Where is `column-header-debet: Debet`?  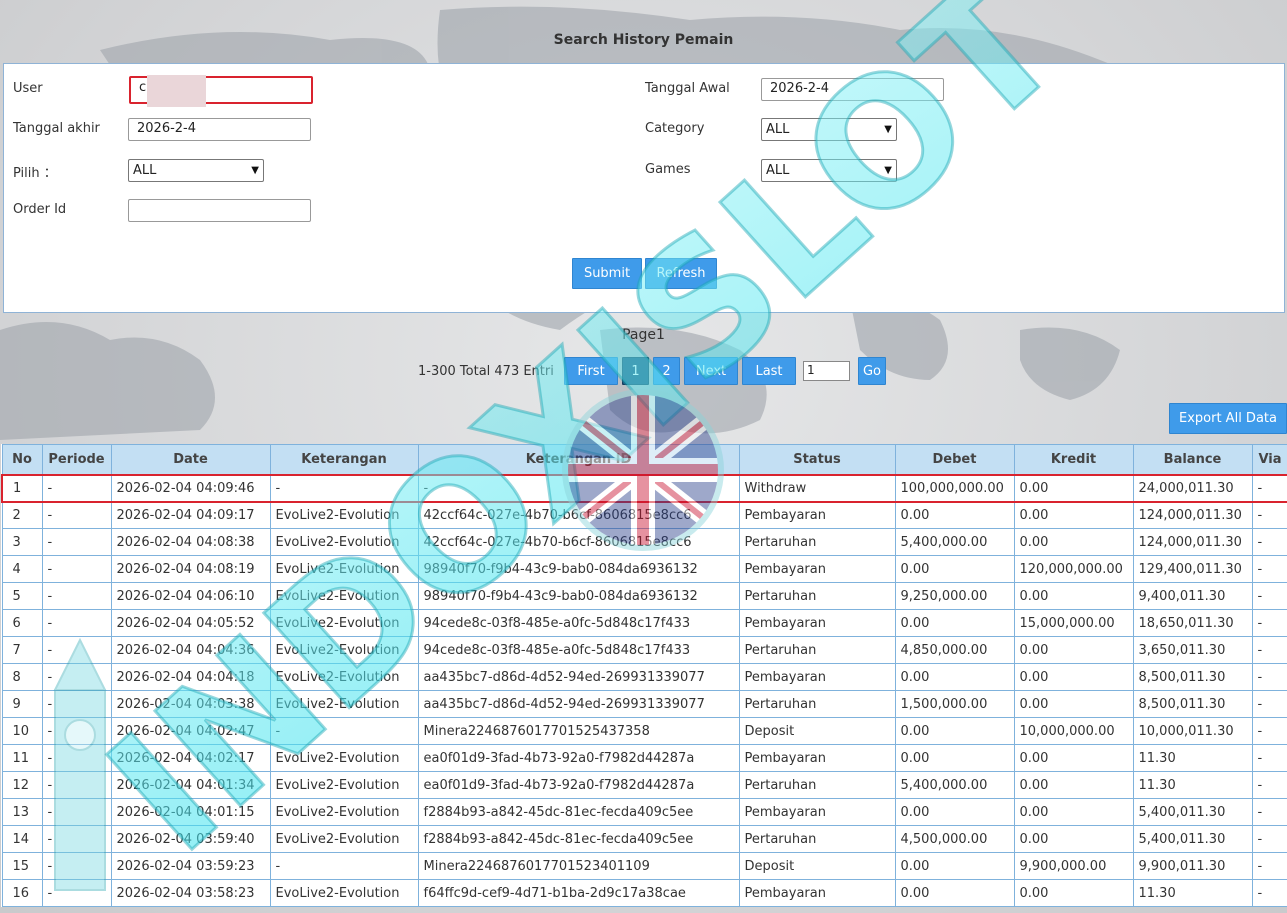
column-header-debet: Debet is located at coordinates (954, 459).